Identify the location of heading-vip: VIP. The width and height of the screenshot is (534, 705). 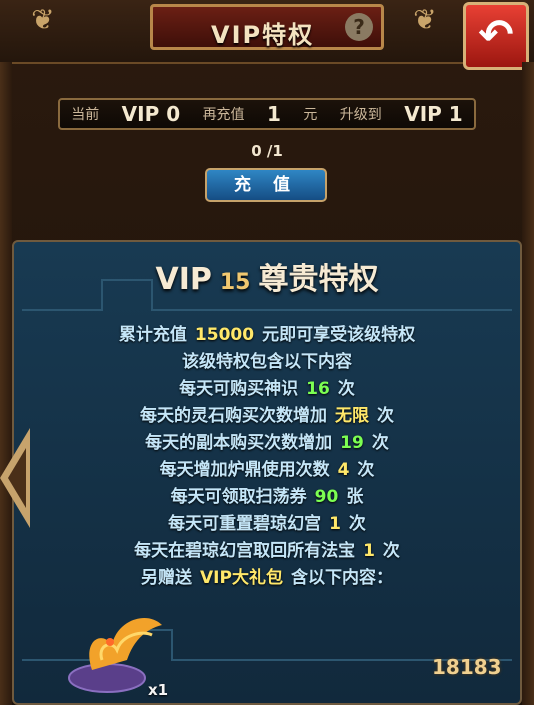
(183, 279).